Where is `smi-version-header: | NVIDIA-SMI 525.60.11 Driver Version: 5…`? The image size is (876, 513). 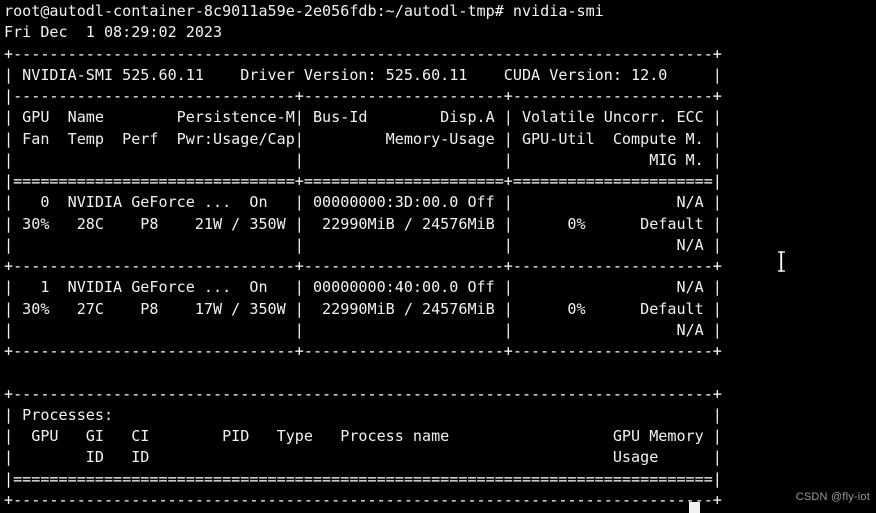 smi-version-header: | NVIDIA-SMI 525.60.11 Driver Version: 5… is located at coordinates (363, 74).